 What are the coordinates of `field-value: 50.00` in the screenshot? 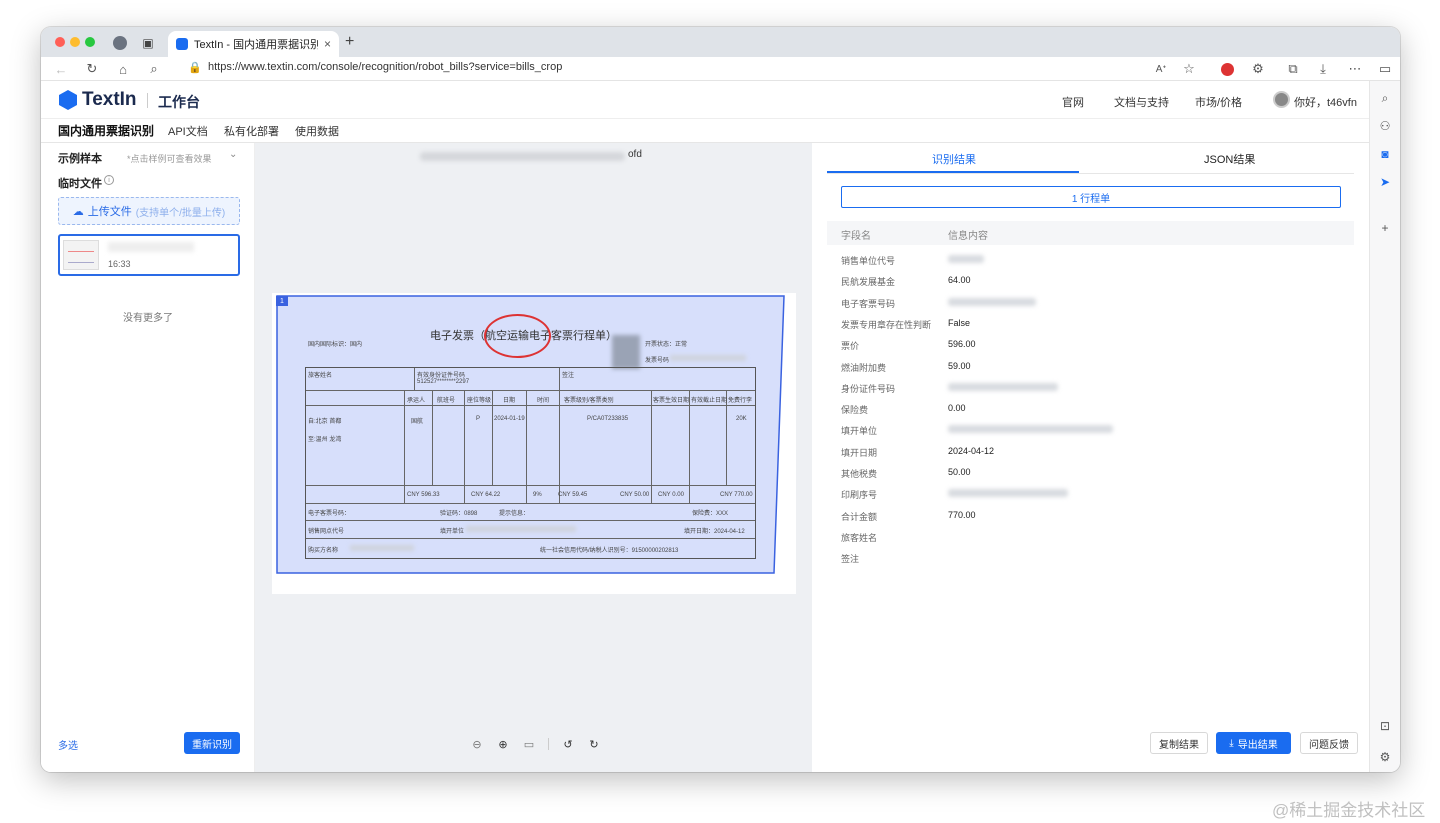 It's located at (959, 472).